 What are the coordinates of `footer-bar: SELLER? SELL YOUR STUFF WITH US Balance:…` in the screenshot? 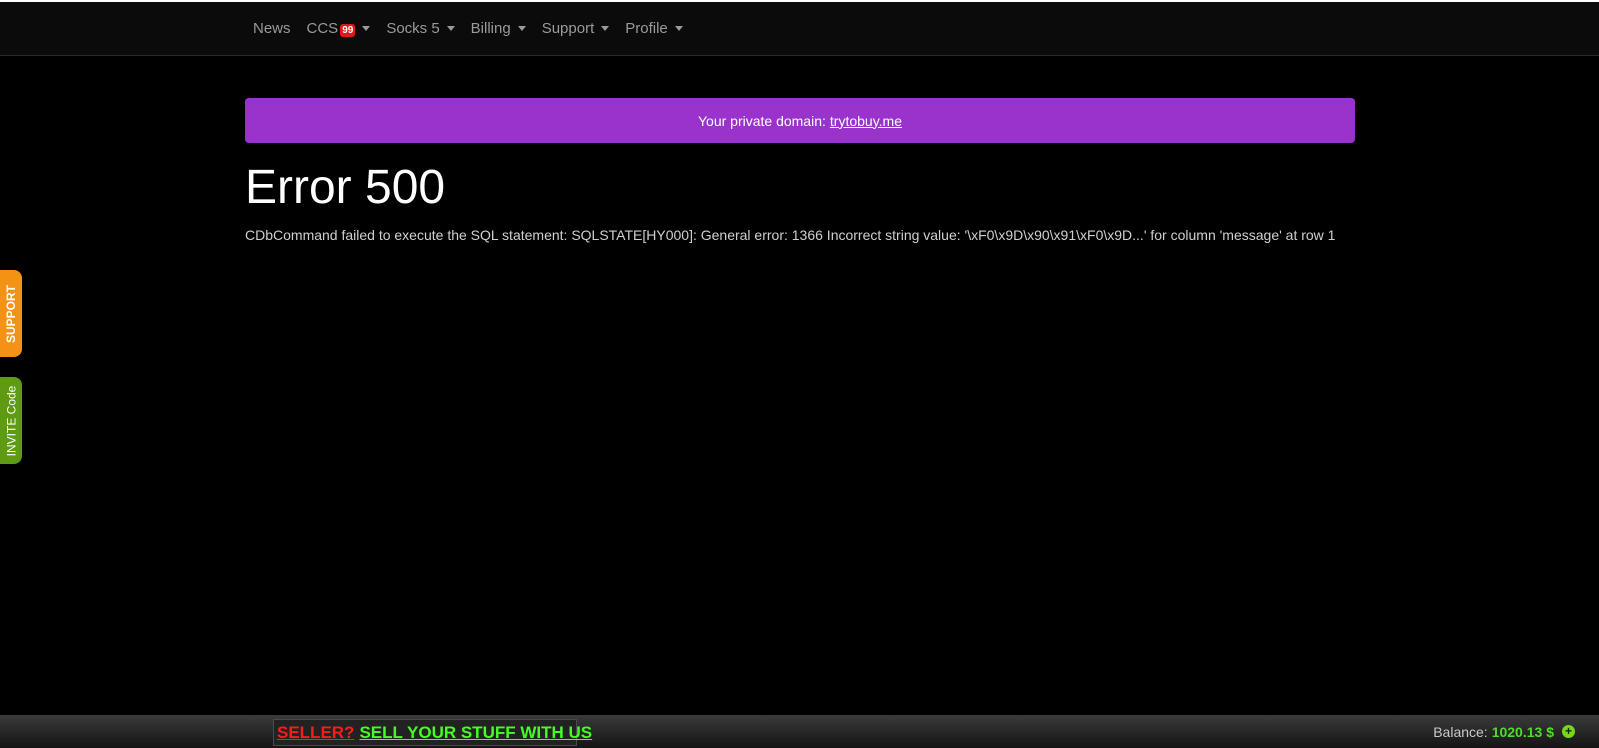 It's located at (799, 731).